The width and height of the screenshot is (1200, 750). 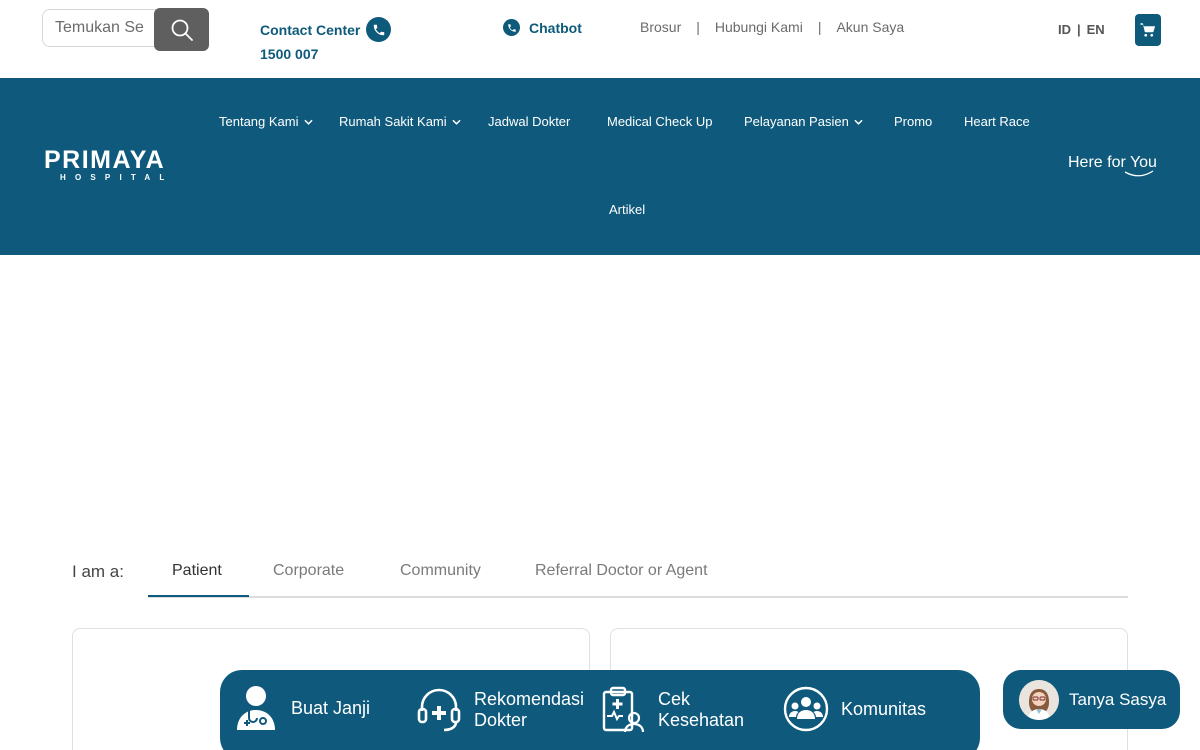 I want to click on nav-label: Medical Check Up, so click(x=660, y=121).